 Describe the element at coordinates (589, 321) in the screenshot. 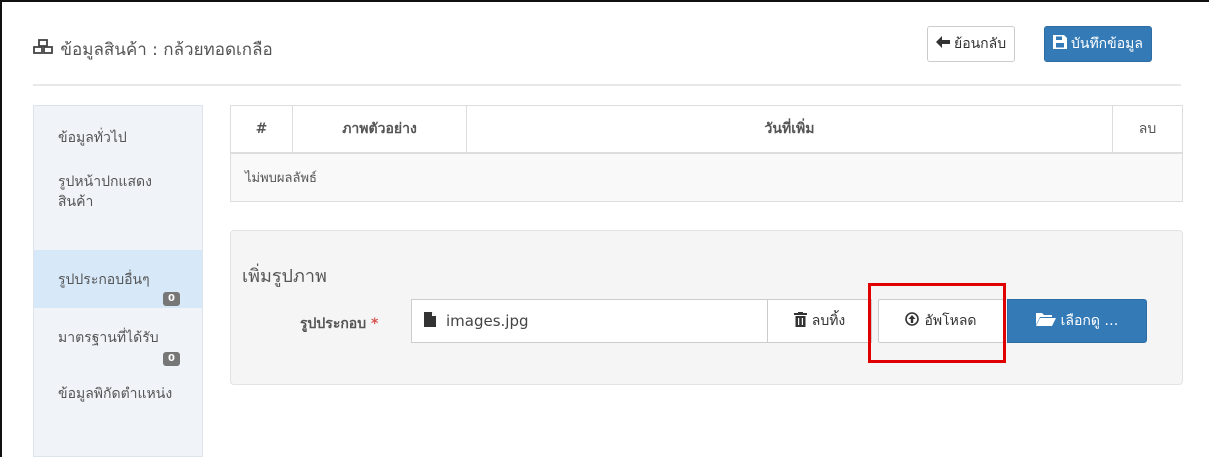

I see `file-name-field: images.jpg` at that location.